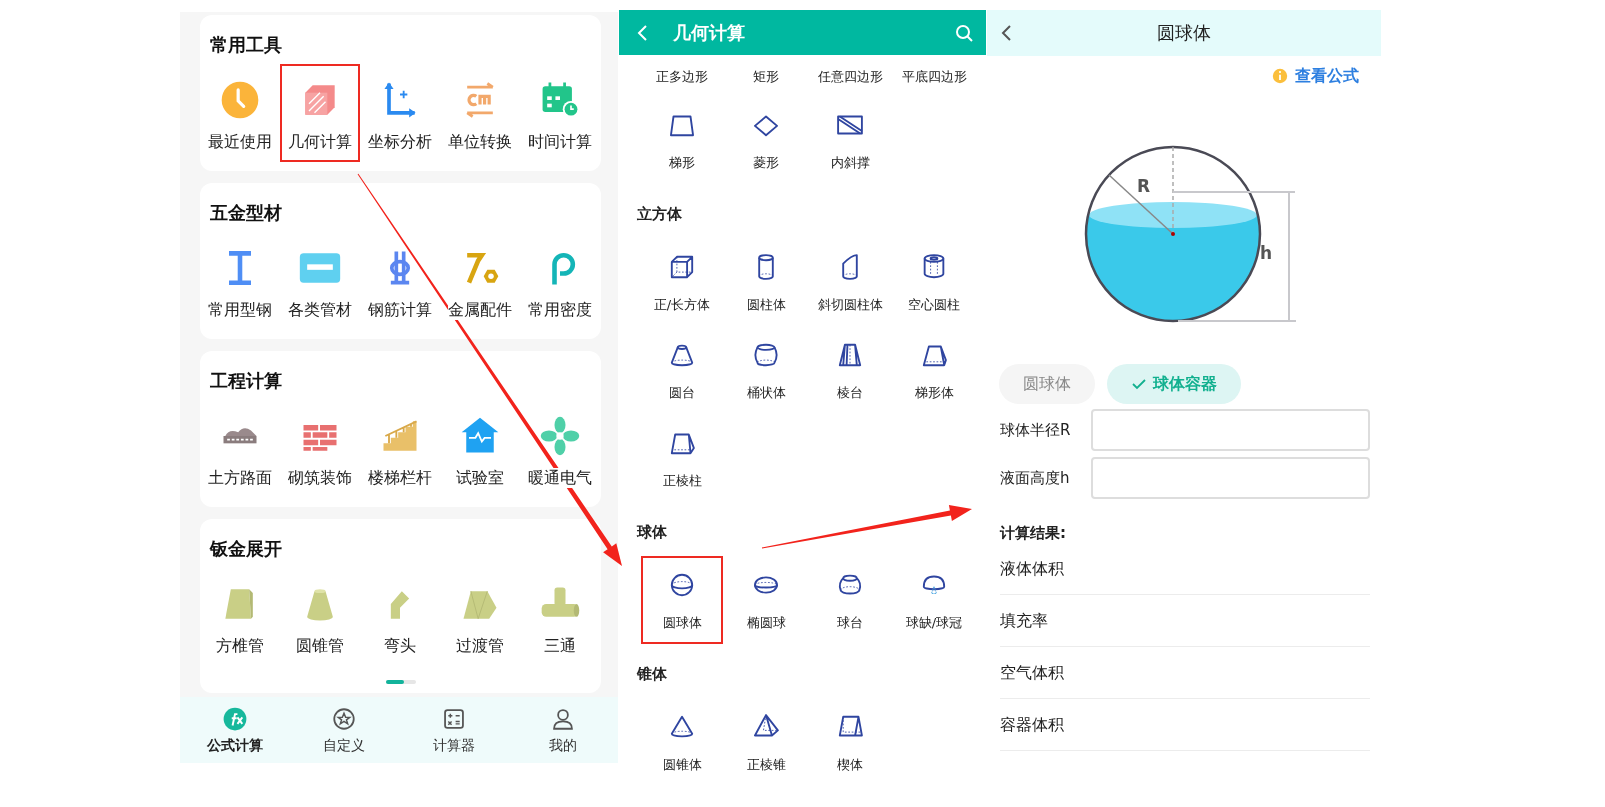  Describe the element at coordinates (1280, 76) in the screenshot. I see `info-icon` at that location.